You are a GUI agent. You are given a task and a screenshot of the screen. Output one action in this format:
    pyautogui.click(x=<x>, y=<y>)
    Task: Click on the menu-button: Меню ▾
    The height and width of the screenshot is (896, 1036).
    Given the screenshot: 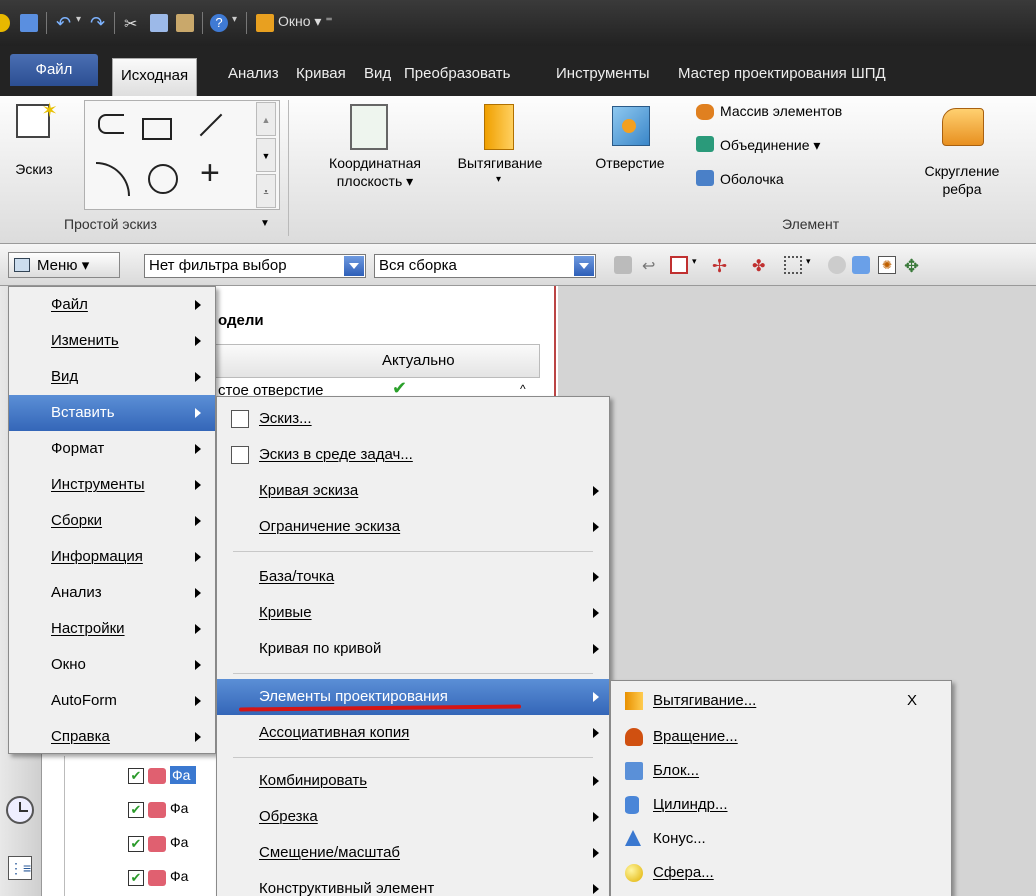 What is the action you would take?
    pyautogui.click(x=64, y=265)
    